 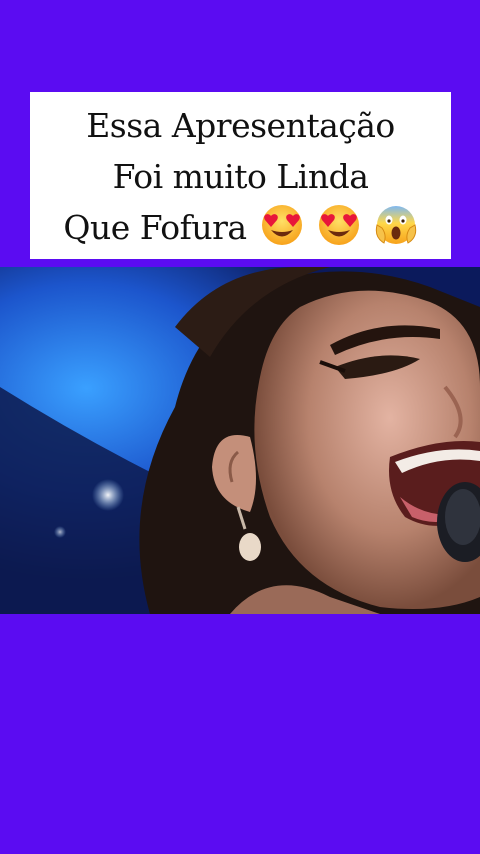 What do you see at coordinates (240, 125) in the screenshot?
I see `caption-line-1: Essa Apresentação` at bounding box center [240, 125].